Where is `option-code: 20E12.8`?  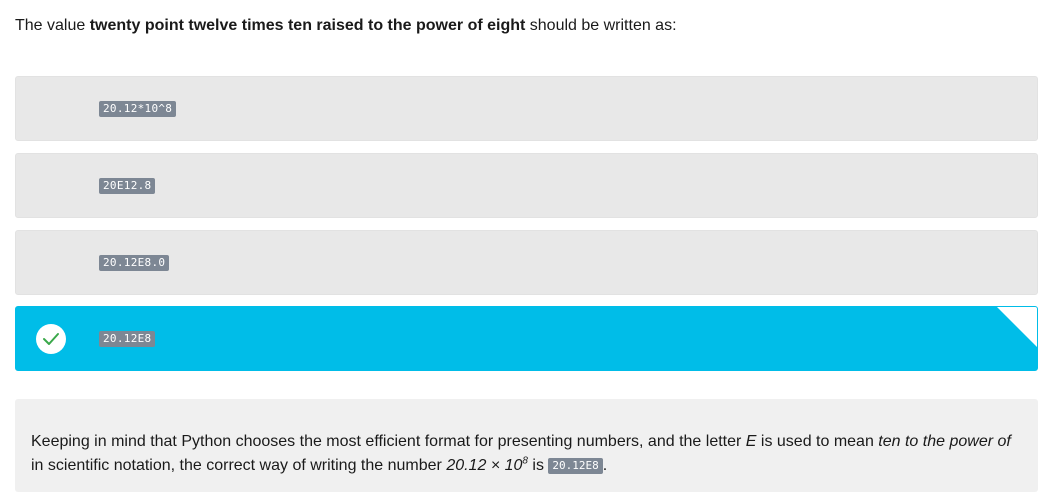
option-code: 20E12.8 is located at coordinates (127, 185).